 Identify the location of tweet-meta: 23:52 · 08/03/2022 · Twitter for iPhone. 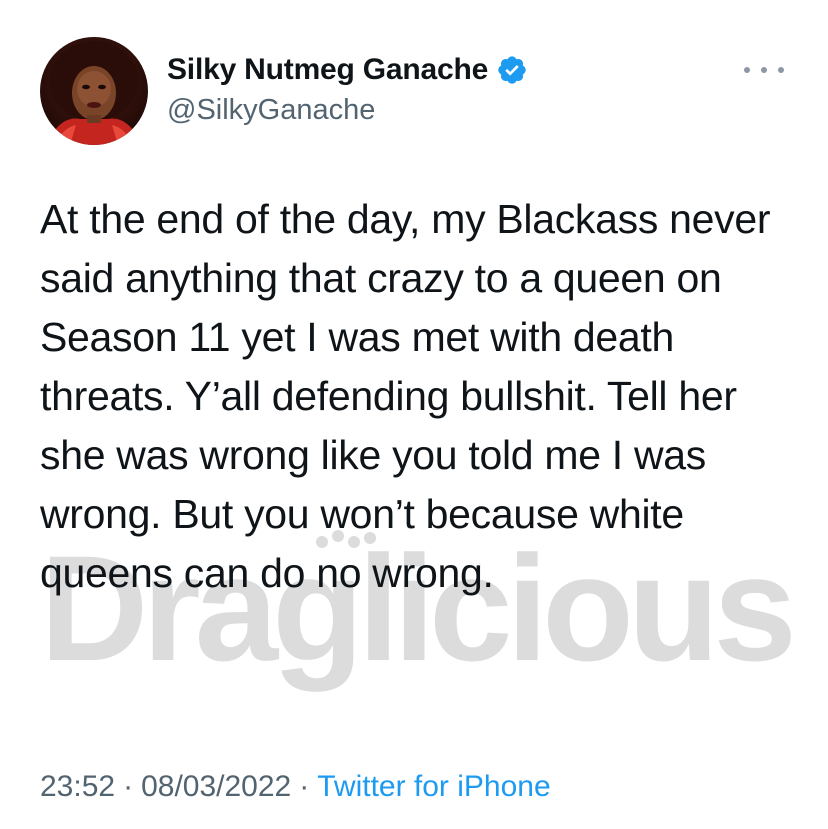
(295, 787).